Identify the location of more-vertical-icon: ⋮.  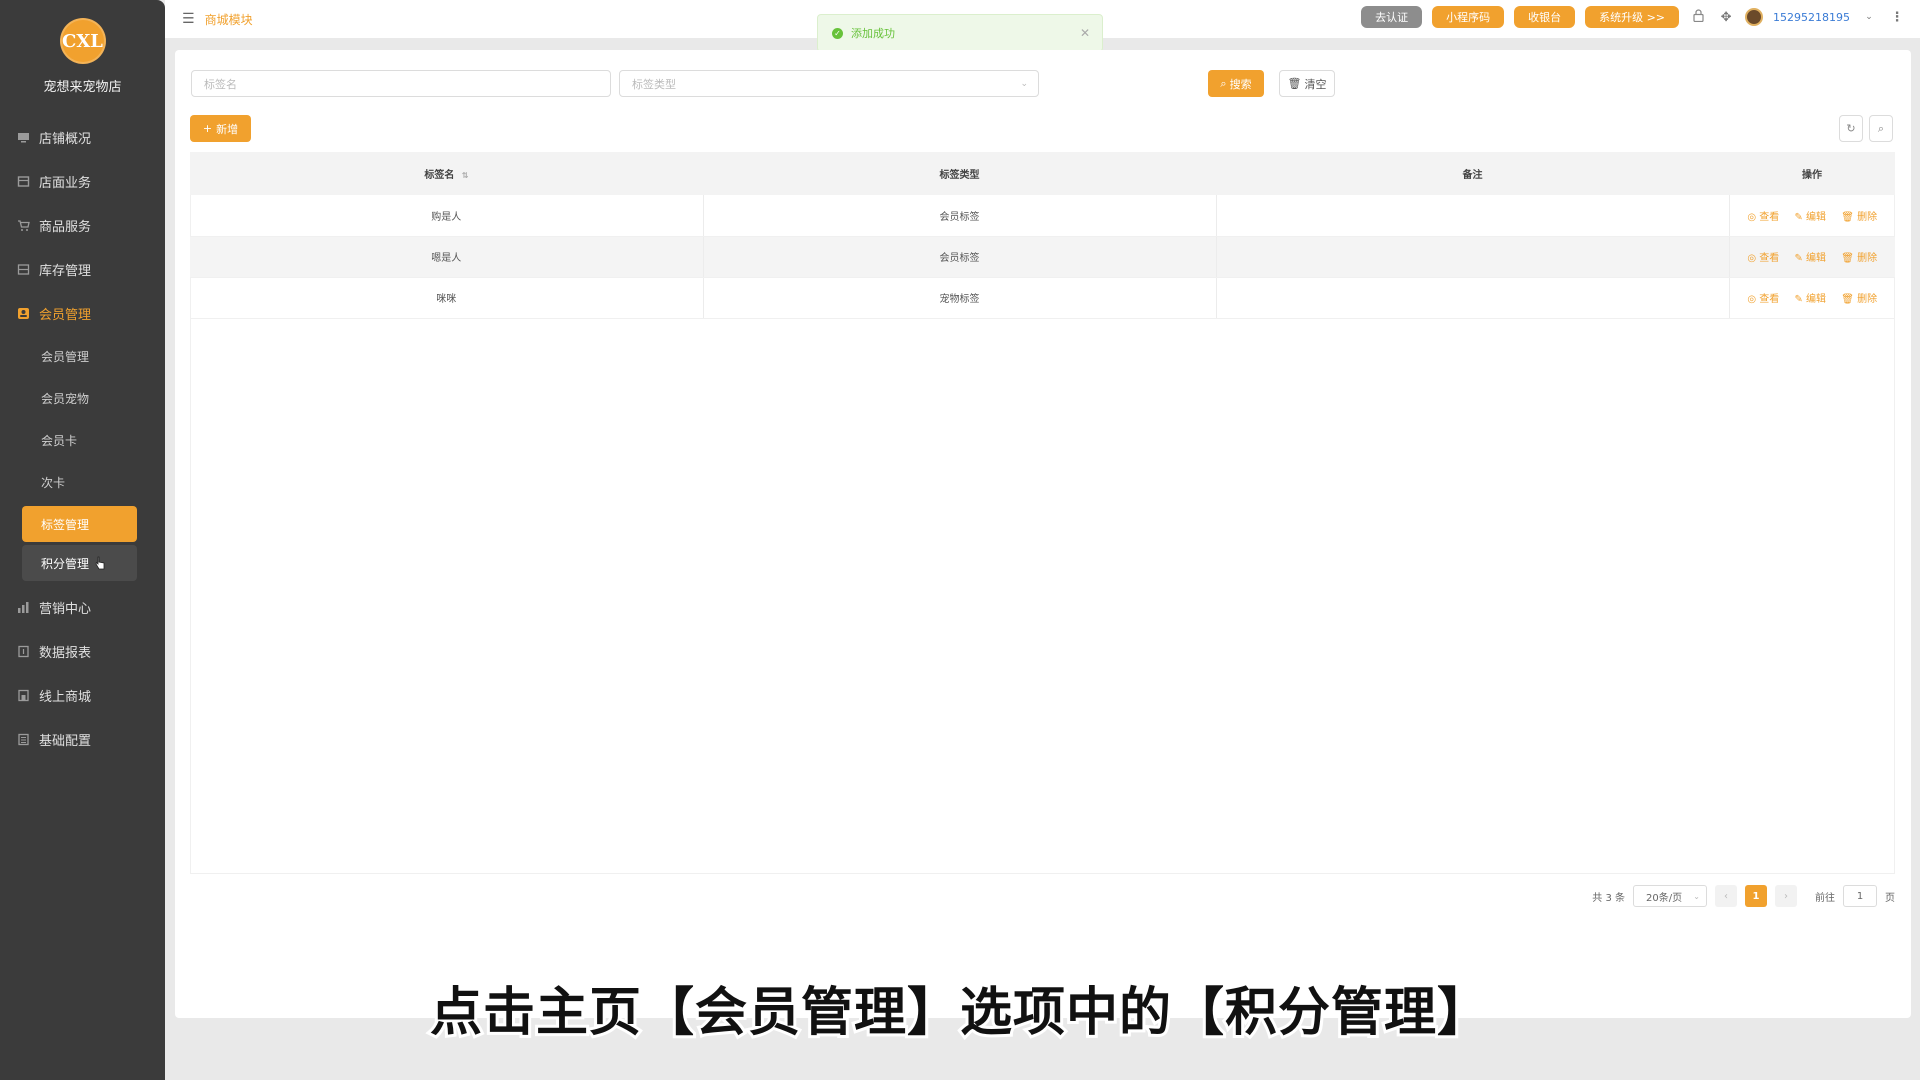
(1897, 17).